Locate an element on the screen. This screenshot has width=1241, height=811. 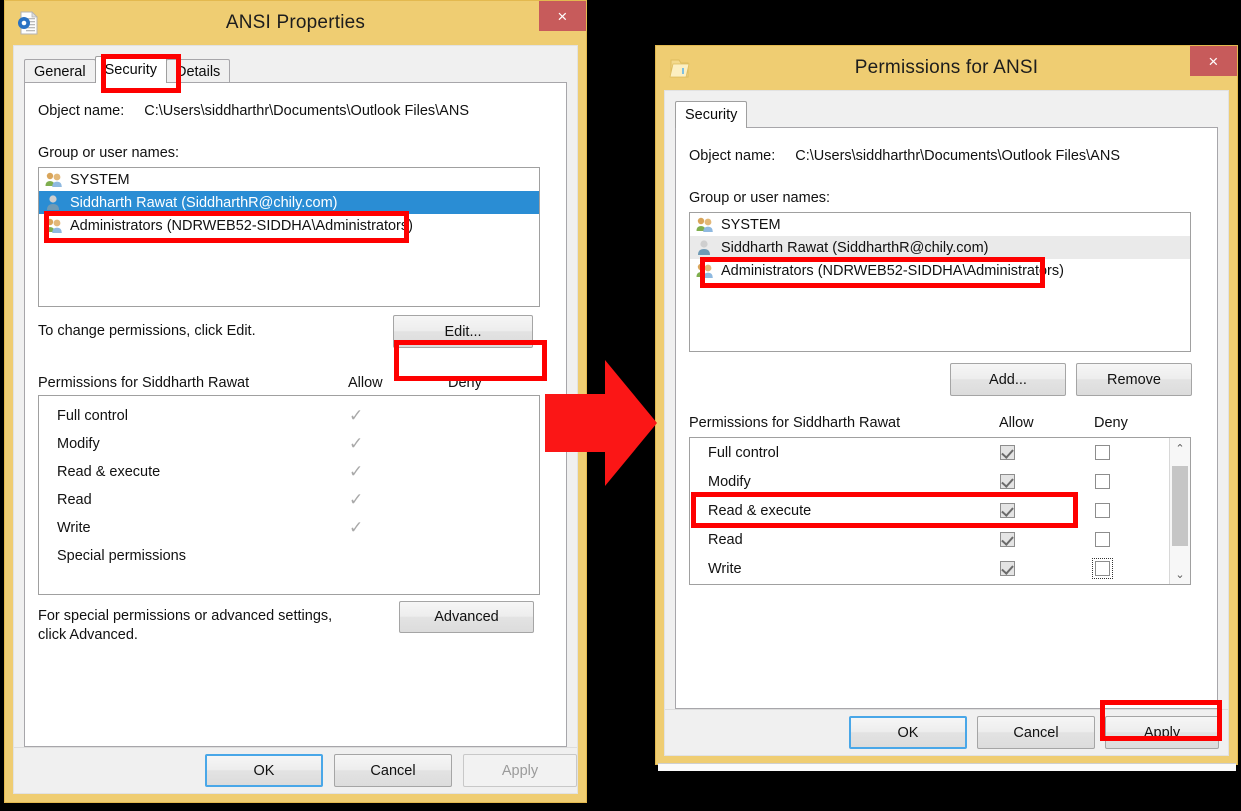
tab-general-label: General is located at coordinates (60, 71).